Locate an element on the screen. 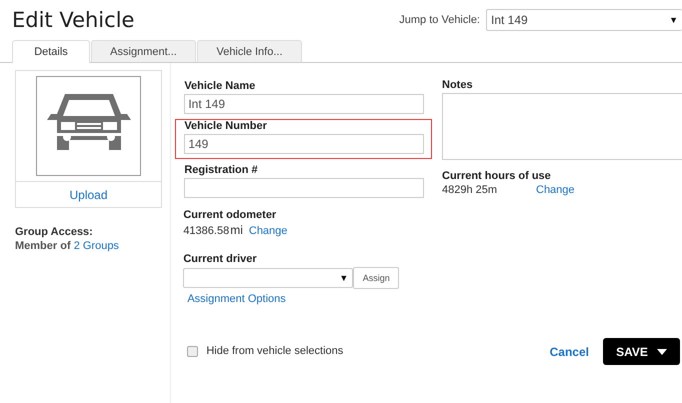 The width and height of the screenshot is (682, 403). caret-icon is located at coordinates (661, 351).